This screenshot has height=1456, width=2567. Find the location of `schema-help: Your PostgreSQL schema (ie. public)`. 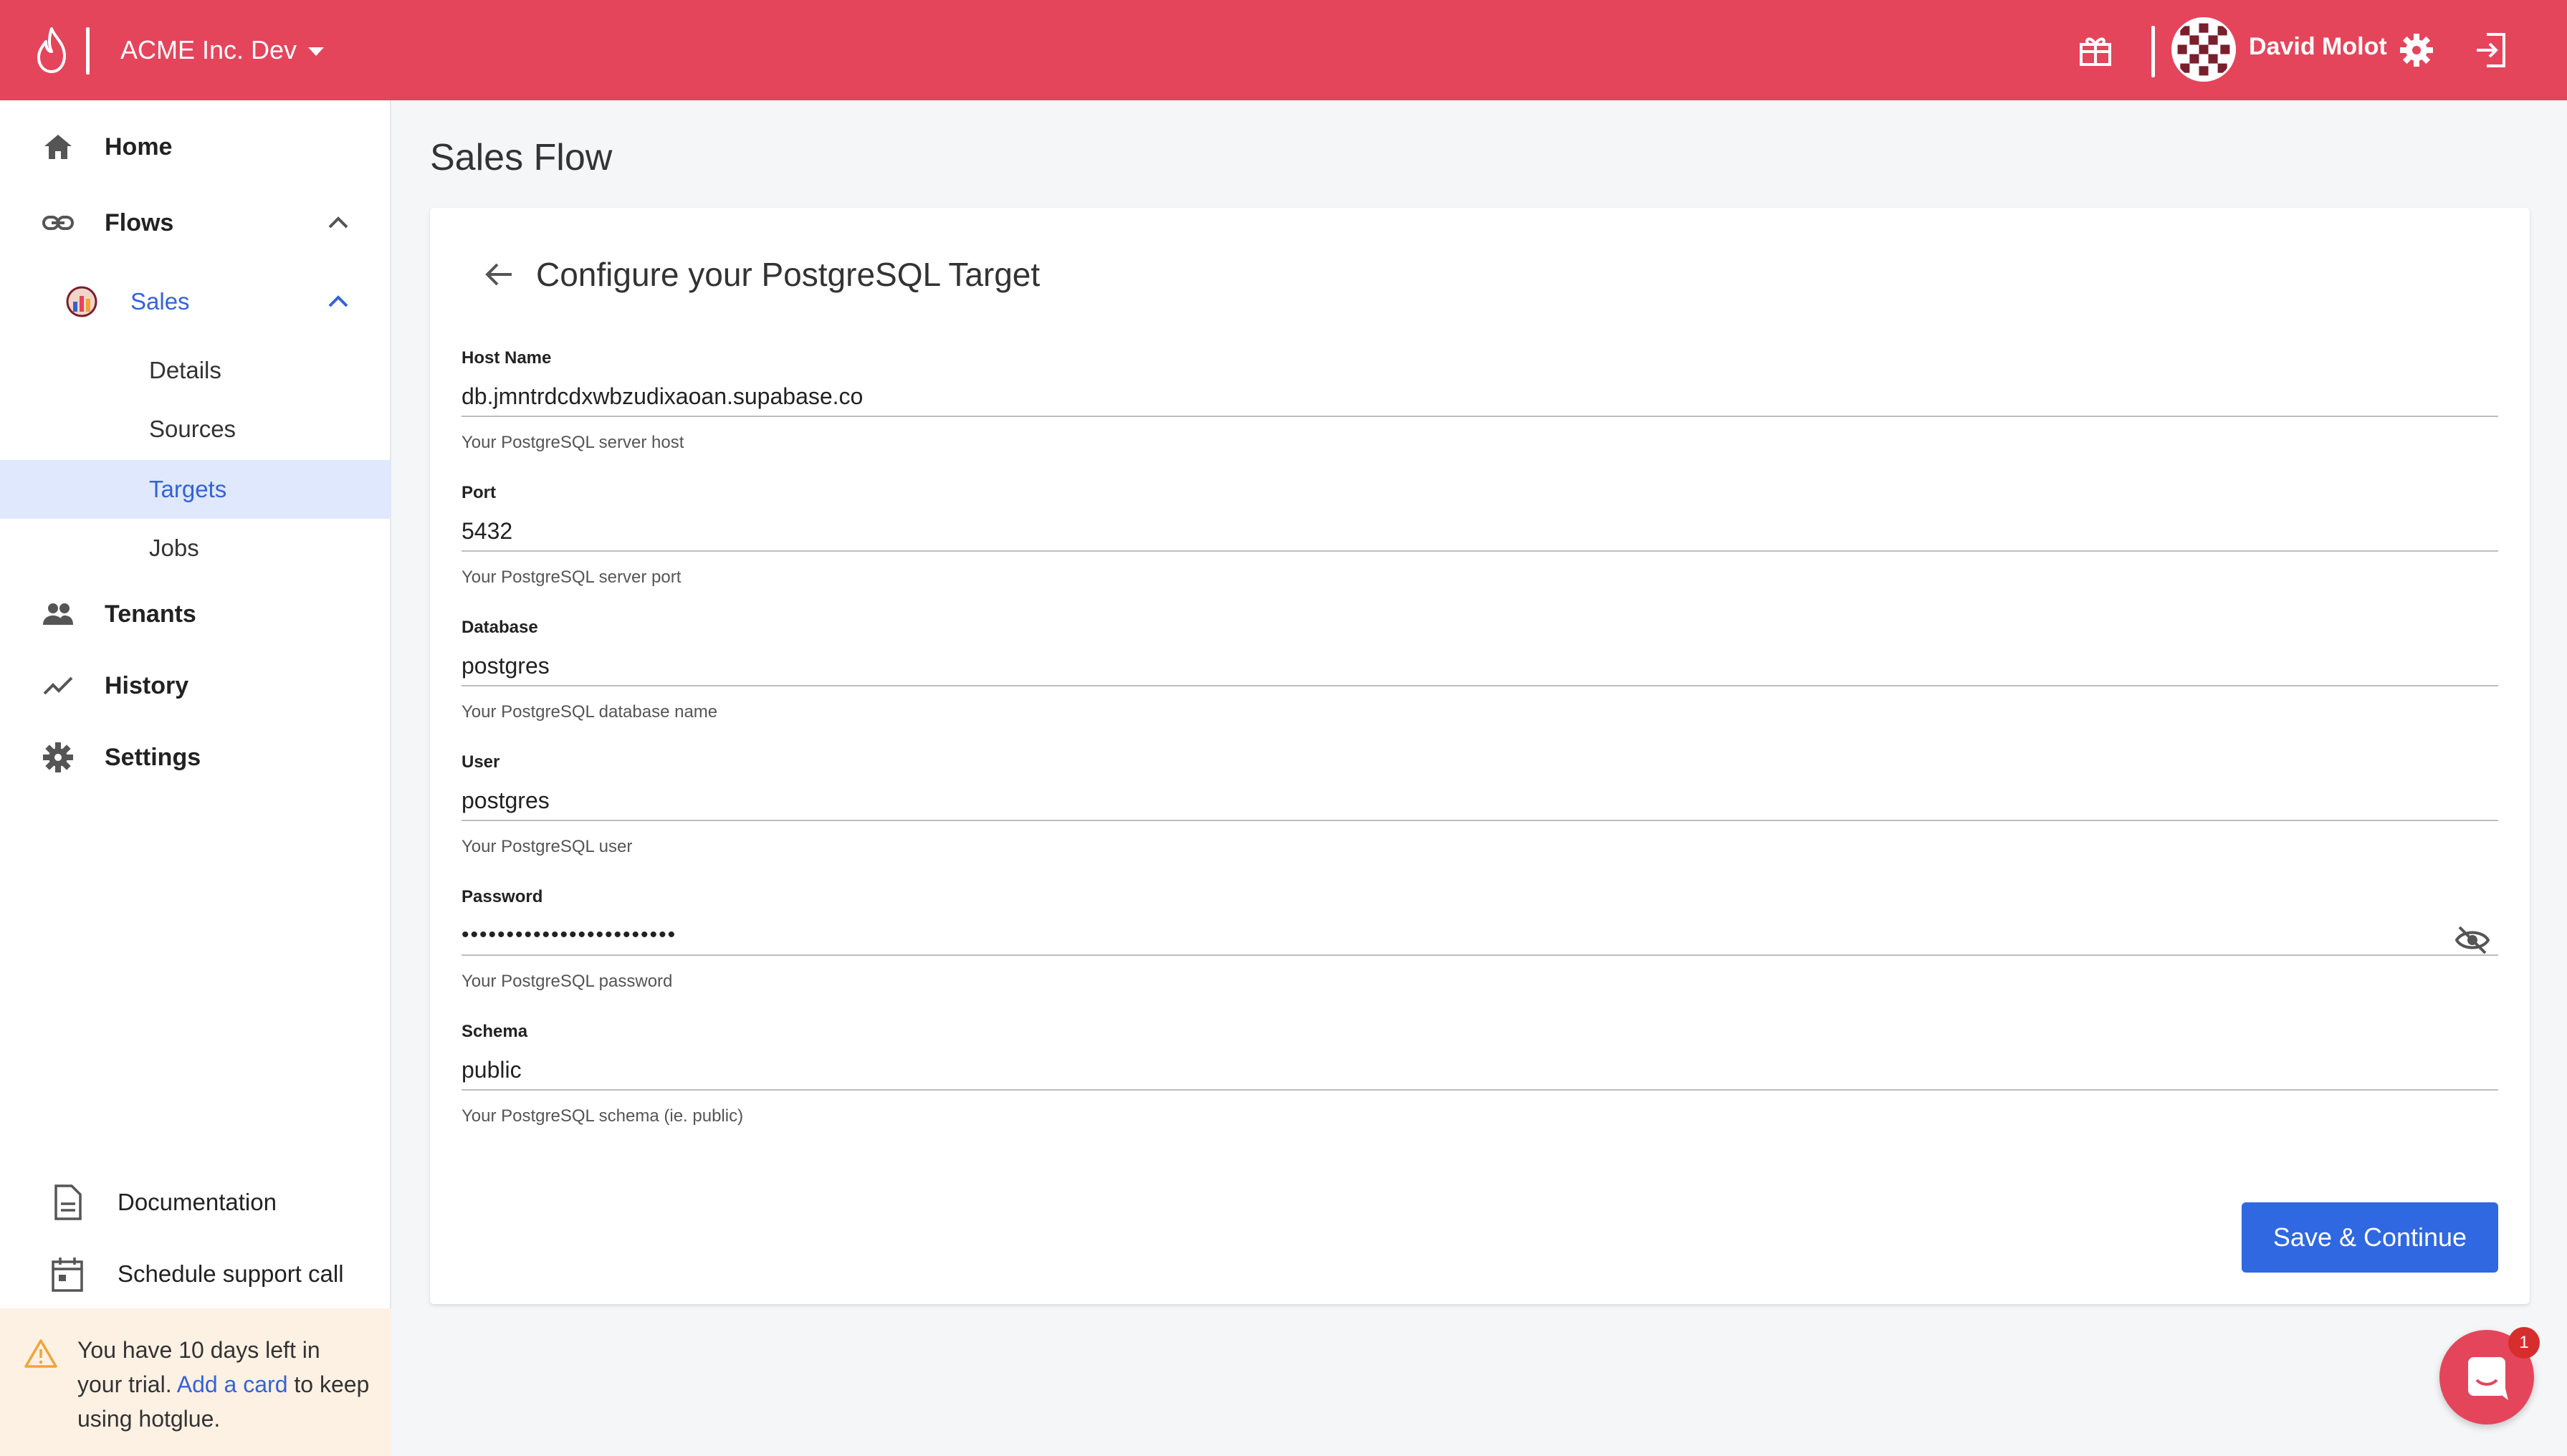

schema-help: Your PostgreSQL schema (ie. public) is located at coordinates (603, 1116).